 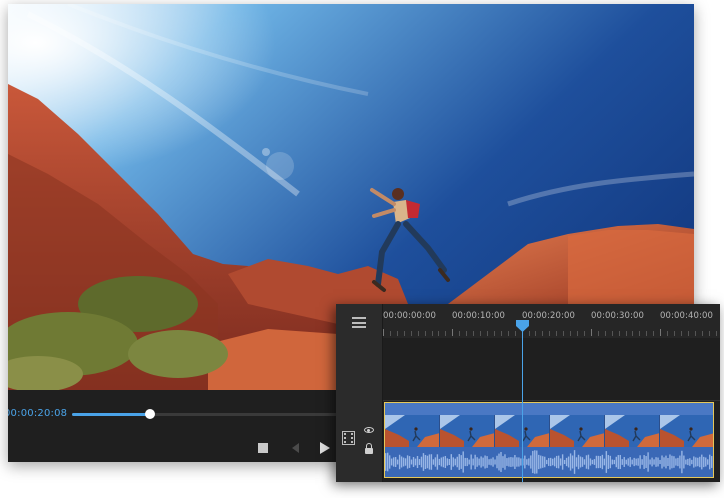 What do you see at coordinates (409, 316) in the screenshot?
I see `ruler-label: 00:00:00:00` at bounding box center [409, 316].